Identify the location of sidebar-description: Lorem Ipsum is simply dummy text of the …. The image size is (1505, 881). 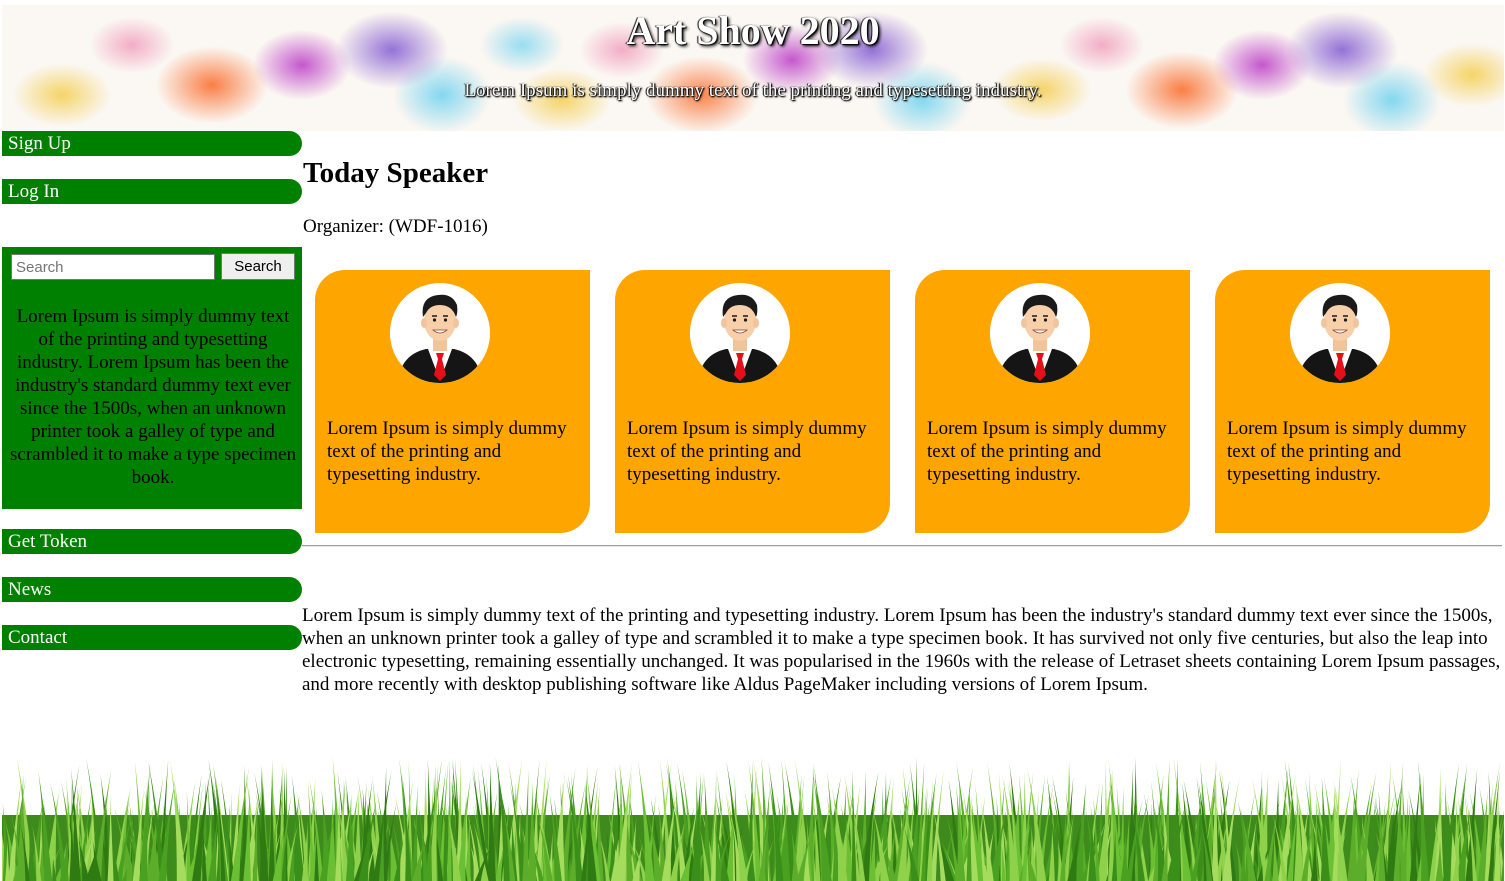
(153, 397).